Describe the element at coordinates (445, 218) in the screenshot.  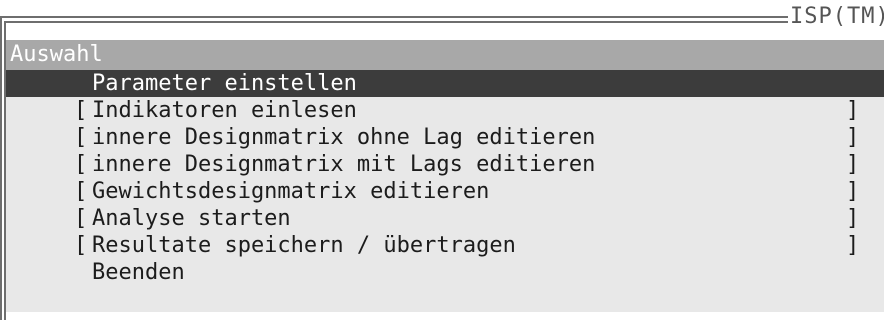
I see `menu-item-analyse-starten: [ Analyse starten ]` at that location.